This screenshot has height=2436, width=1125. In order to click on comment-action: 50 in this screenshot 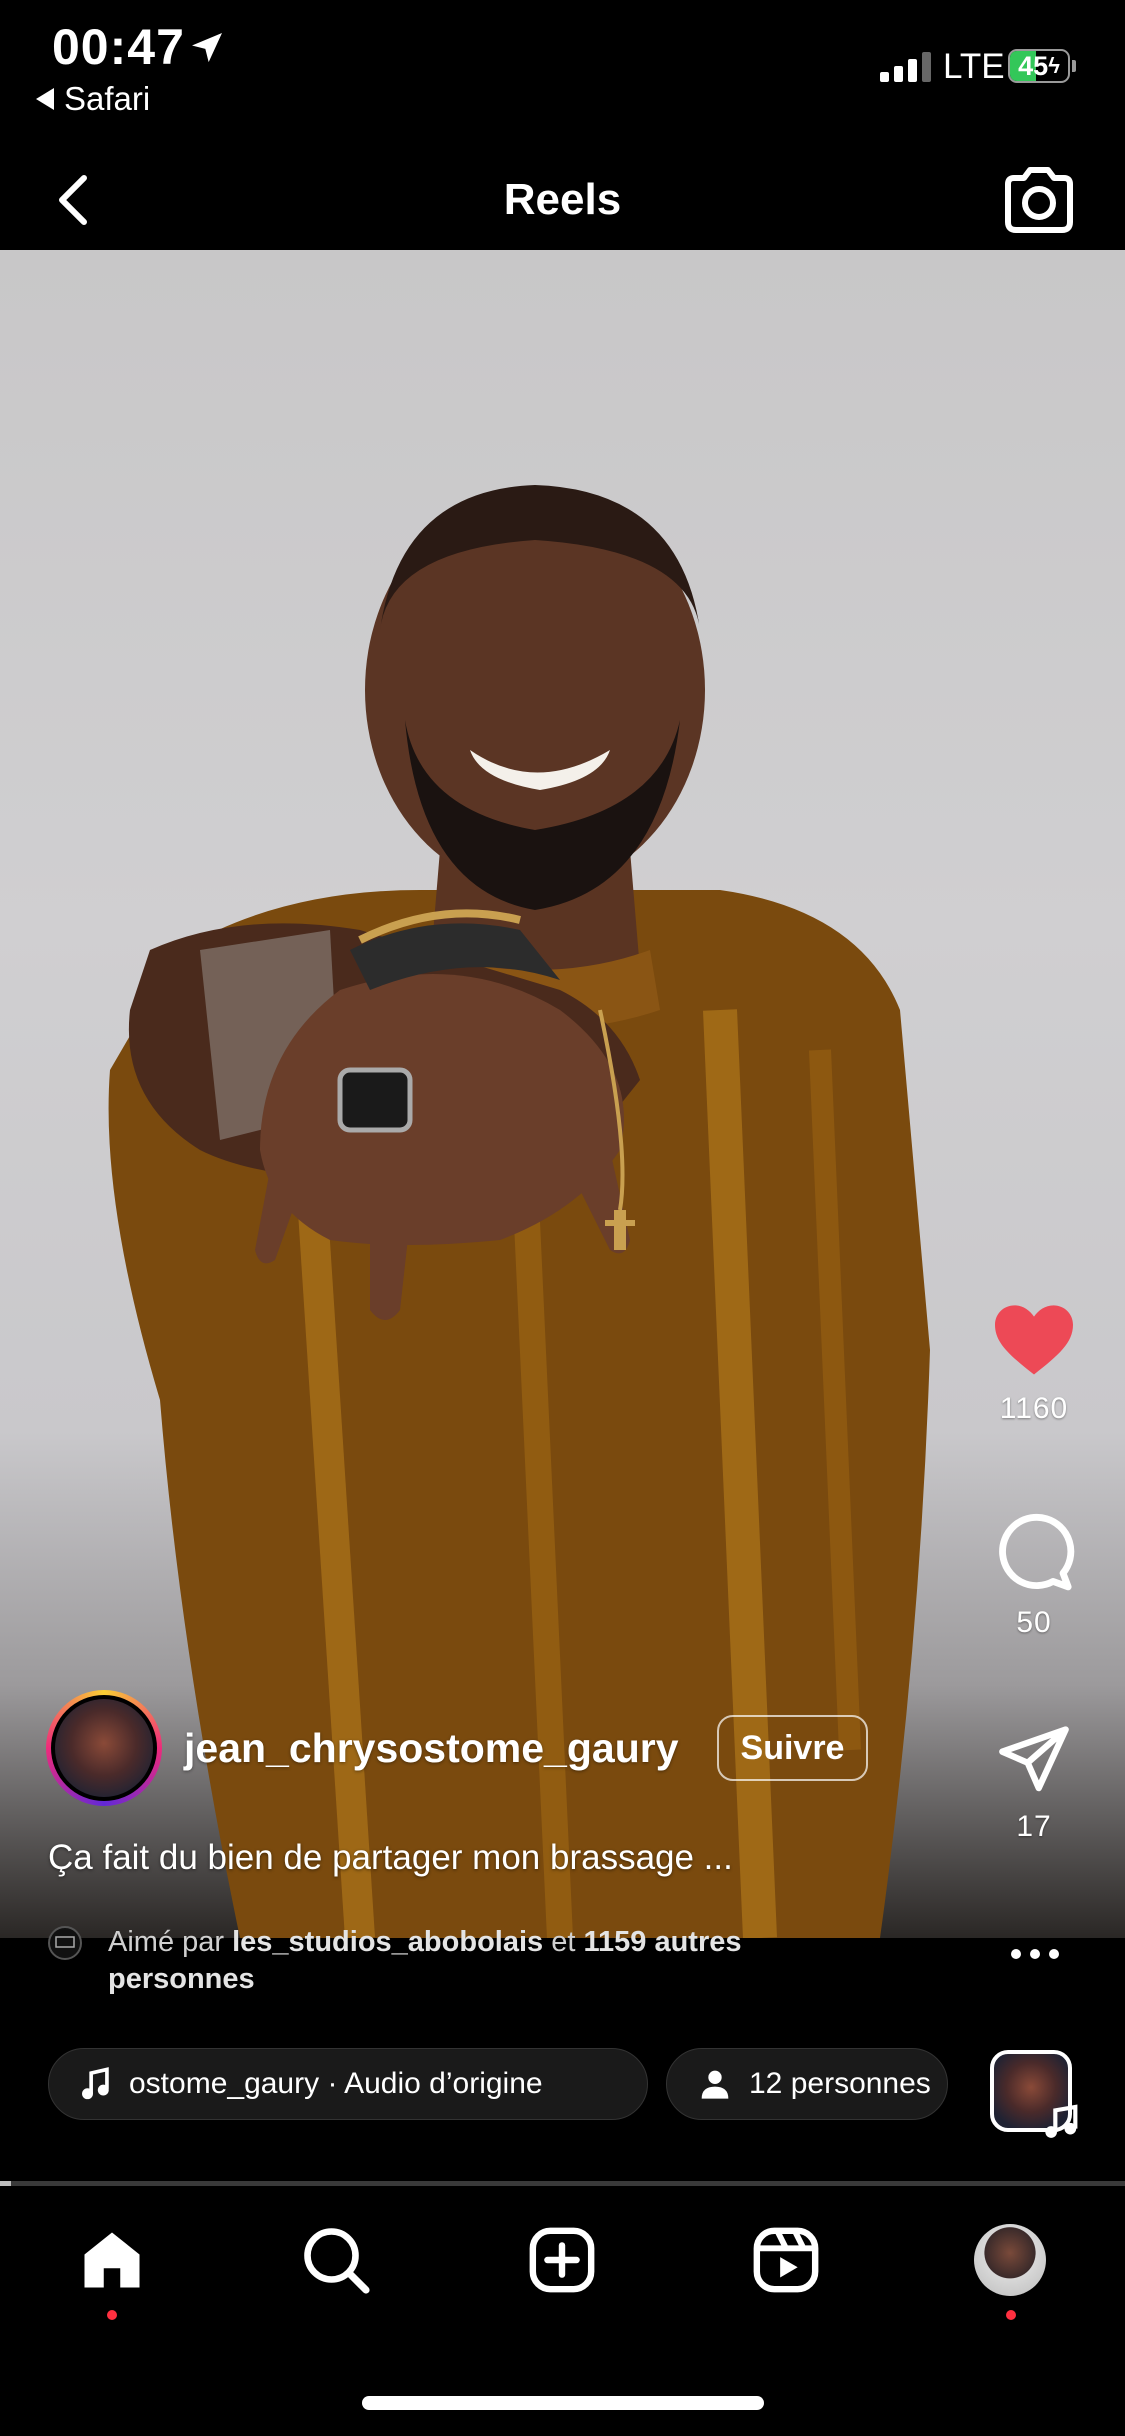, I will do `click(1034, 1575)`.